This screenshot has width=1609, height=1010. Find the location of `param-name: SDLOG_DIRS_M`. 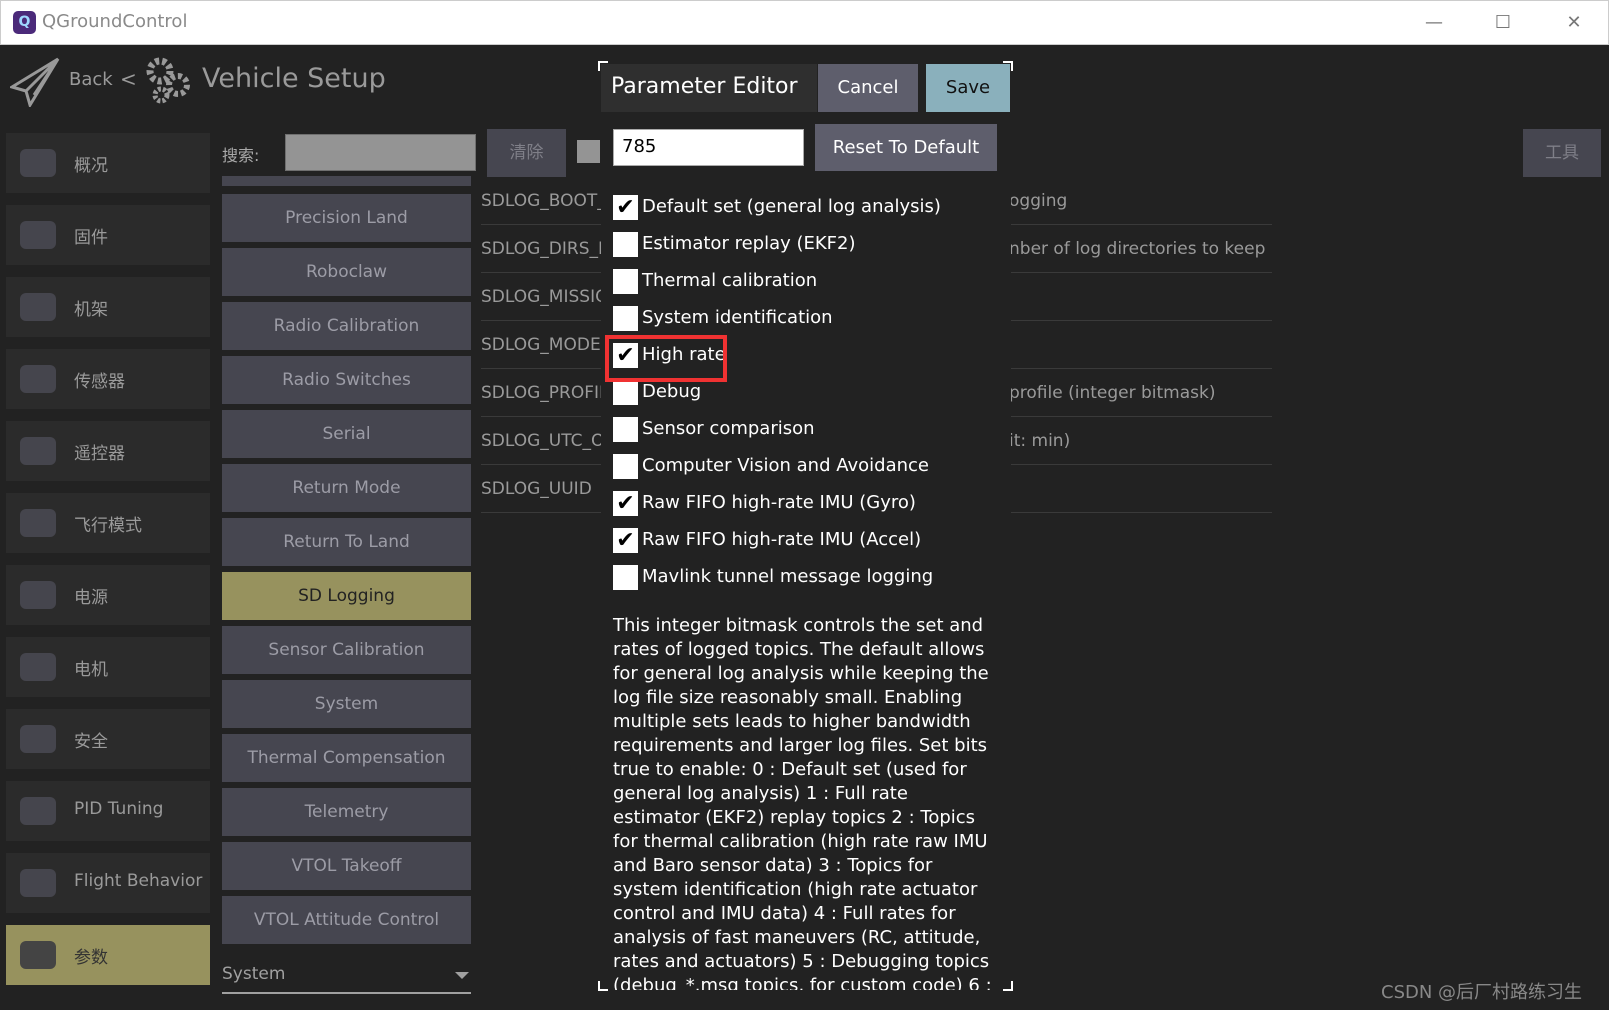

param-name: SDLOG_DIRS_M is located at coordinates (547, 249).